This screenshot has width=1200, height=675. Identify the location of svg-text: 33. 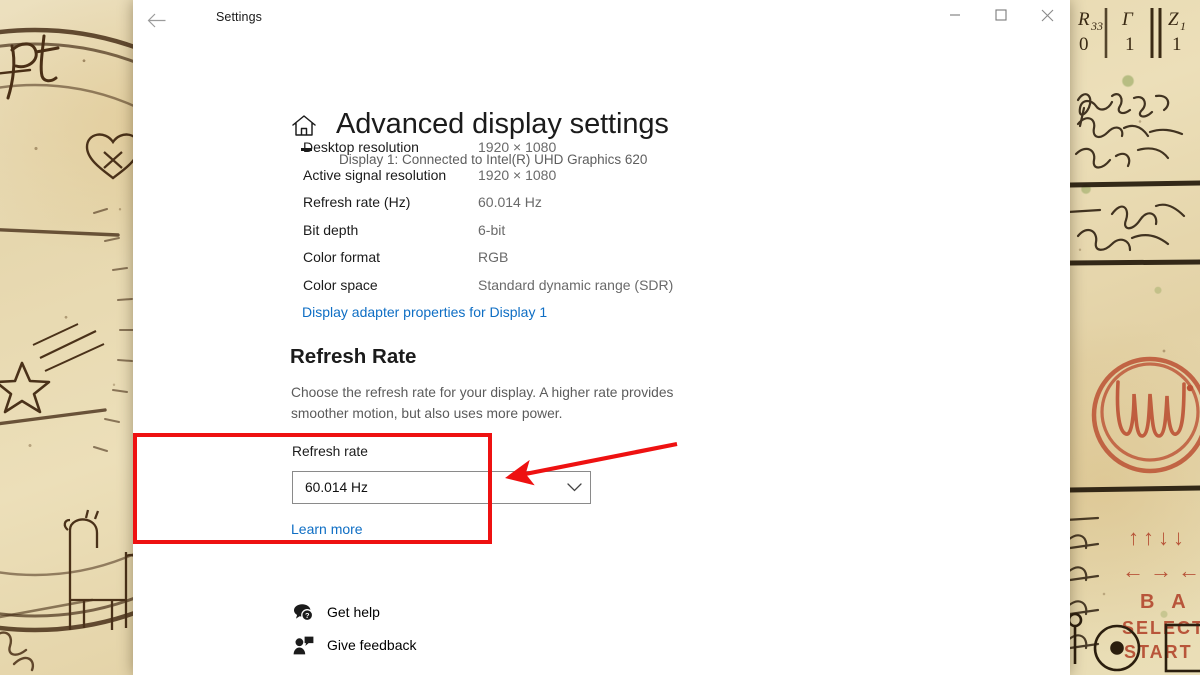
(1096, 26).